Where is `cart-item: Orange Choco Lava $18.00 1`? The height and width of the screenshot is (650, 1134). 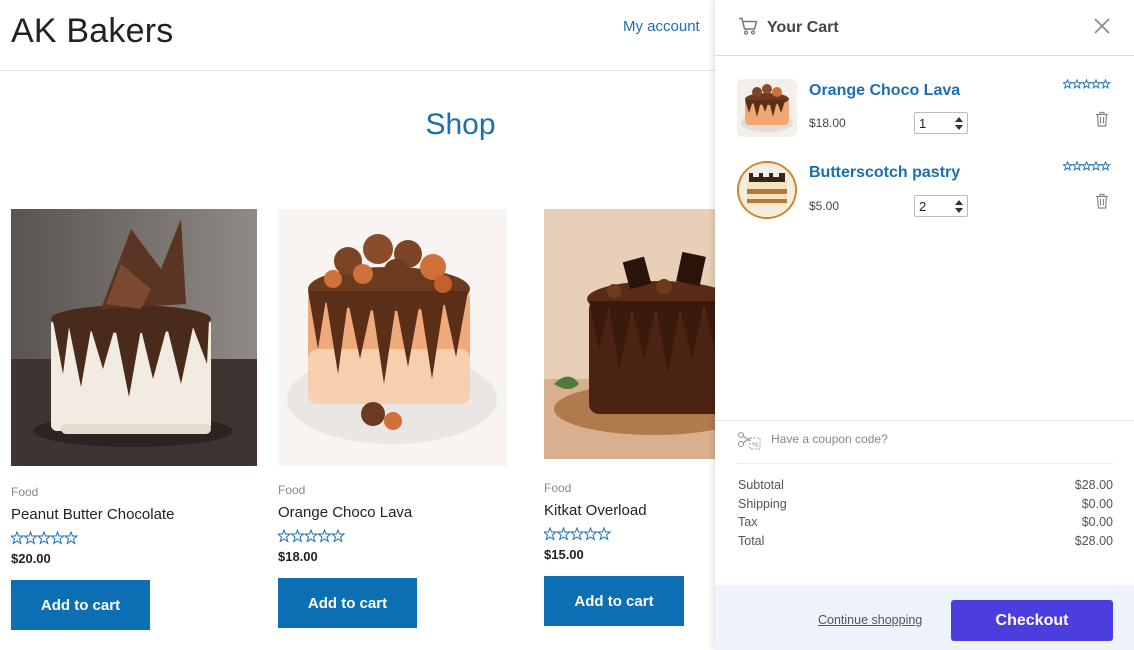 cart-item: Orange Choco Lava $18.00 1 is located at coordinates (927, 110).